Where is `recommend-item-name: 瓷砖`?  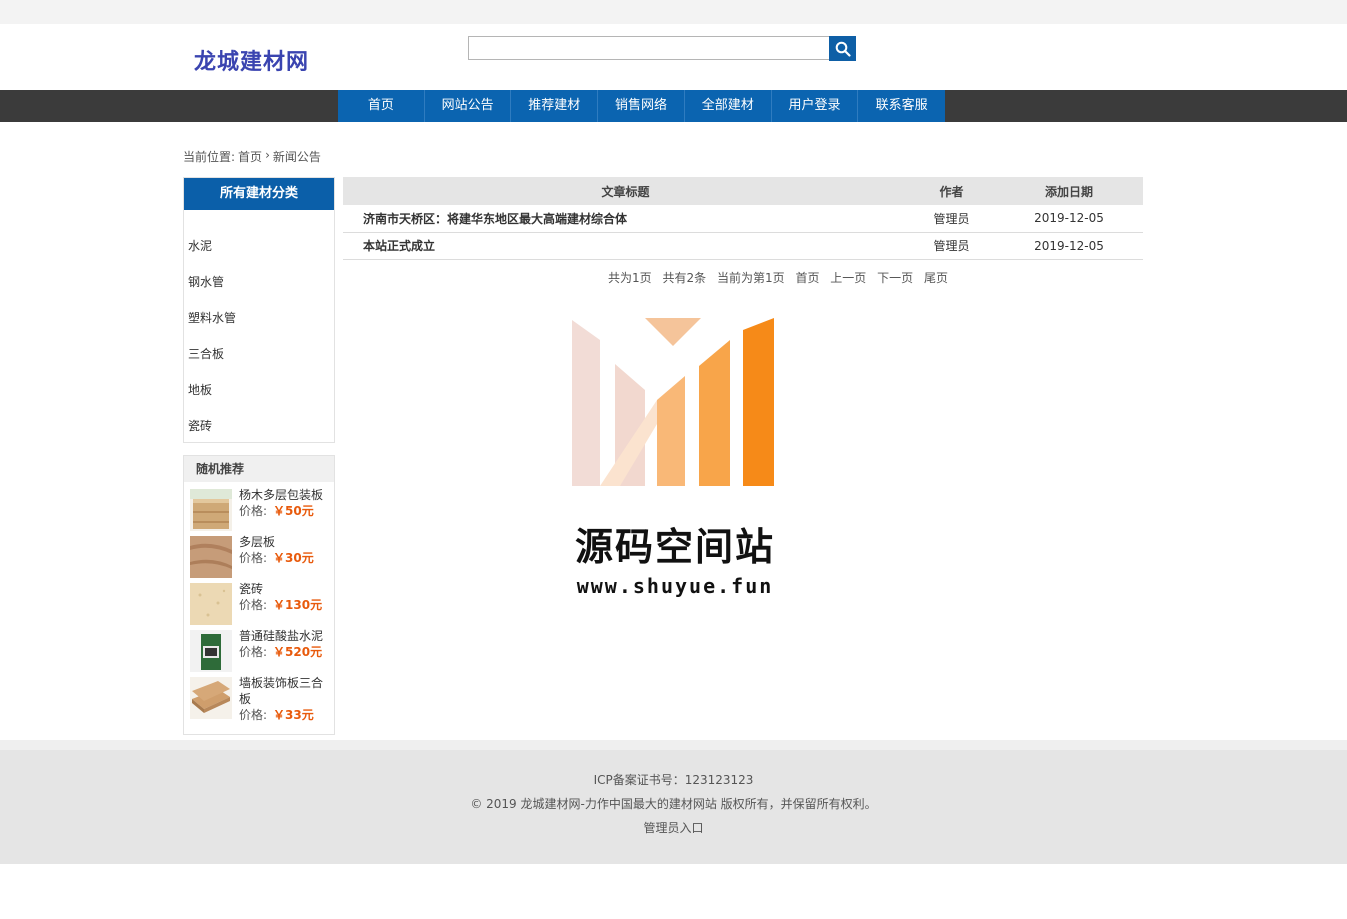
recommend-item-name: 瓷砖 is located at coordinates (284, 589).